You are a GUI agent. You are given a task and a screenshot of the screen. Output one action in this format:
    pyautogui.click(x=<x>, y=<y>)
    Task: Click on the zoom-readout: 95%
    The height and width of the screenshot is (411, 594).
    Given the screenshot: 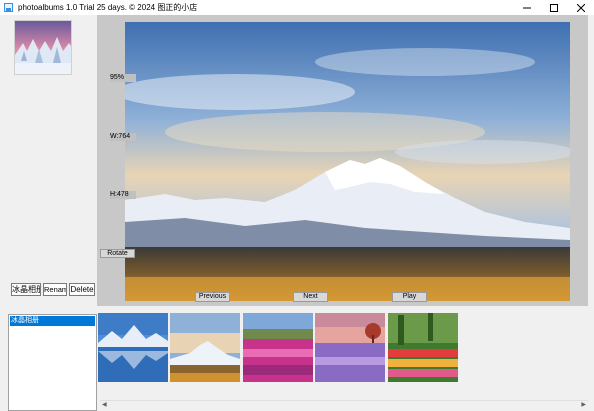 What is the action you would take?
    pyautogui.click(x=123, y=78)
    